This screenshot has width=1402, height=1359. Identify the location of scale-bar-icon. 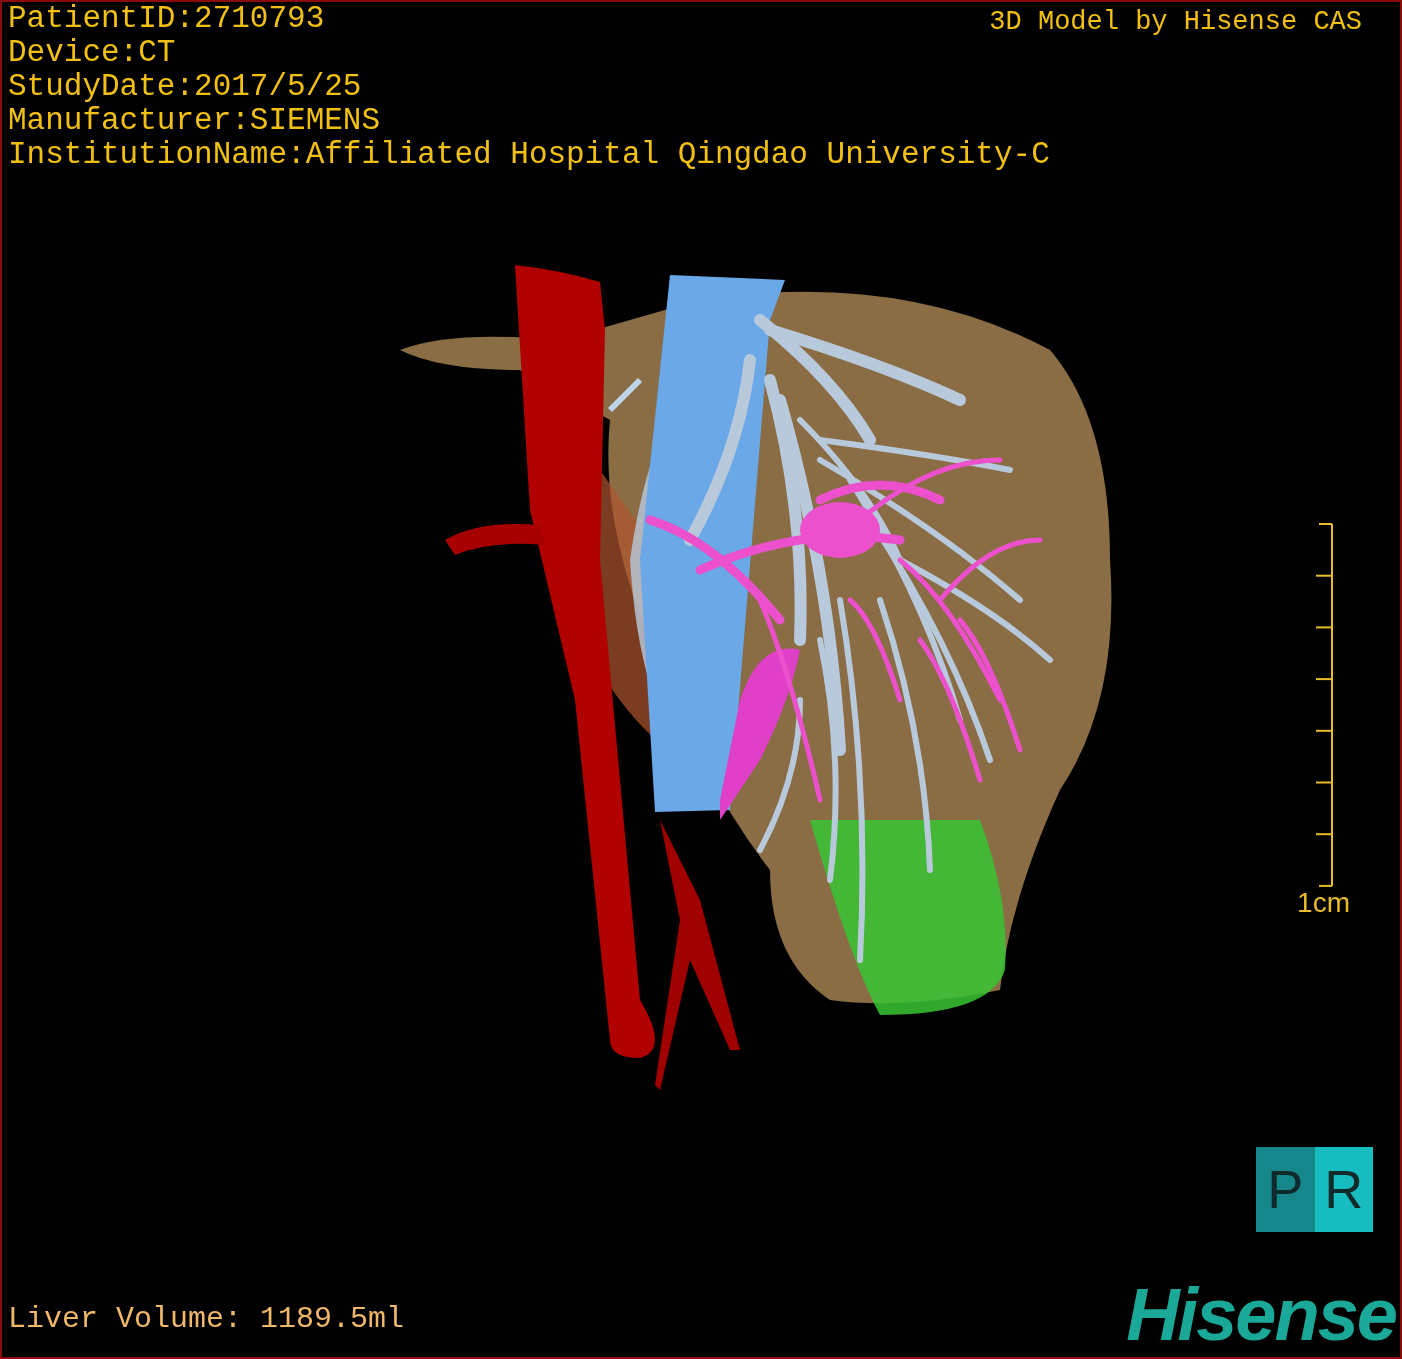
(1325, 705).